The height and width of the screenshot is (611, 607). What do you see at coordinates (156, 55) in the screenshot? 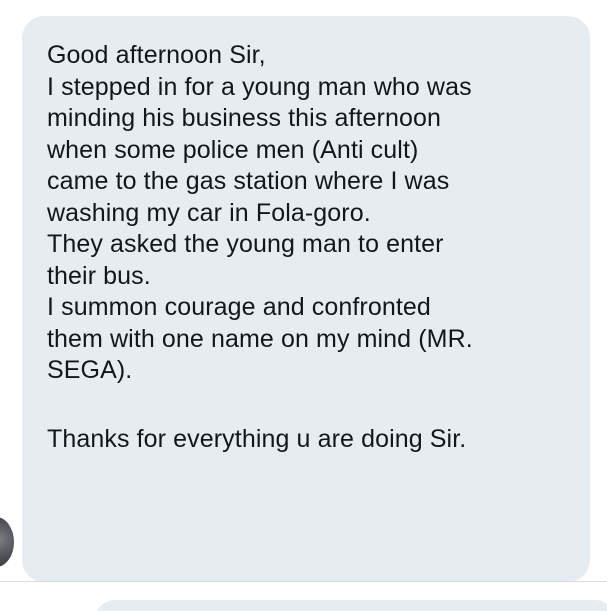
I see `message-line: Good afternoon Sir,` at bounding box center [156, 55].